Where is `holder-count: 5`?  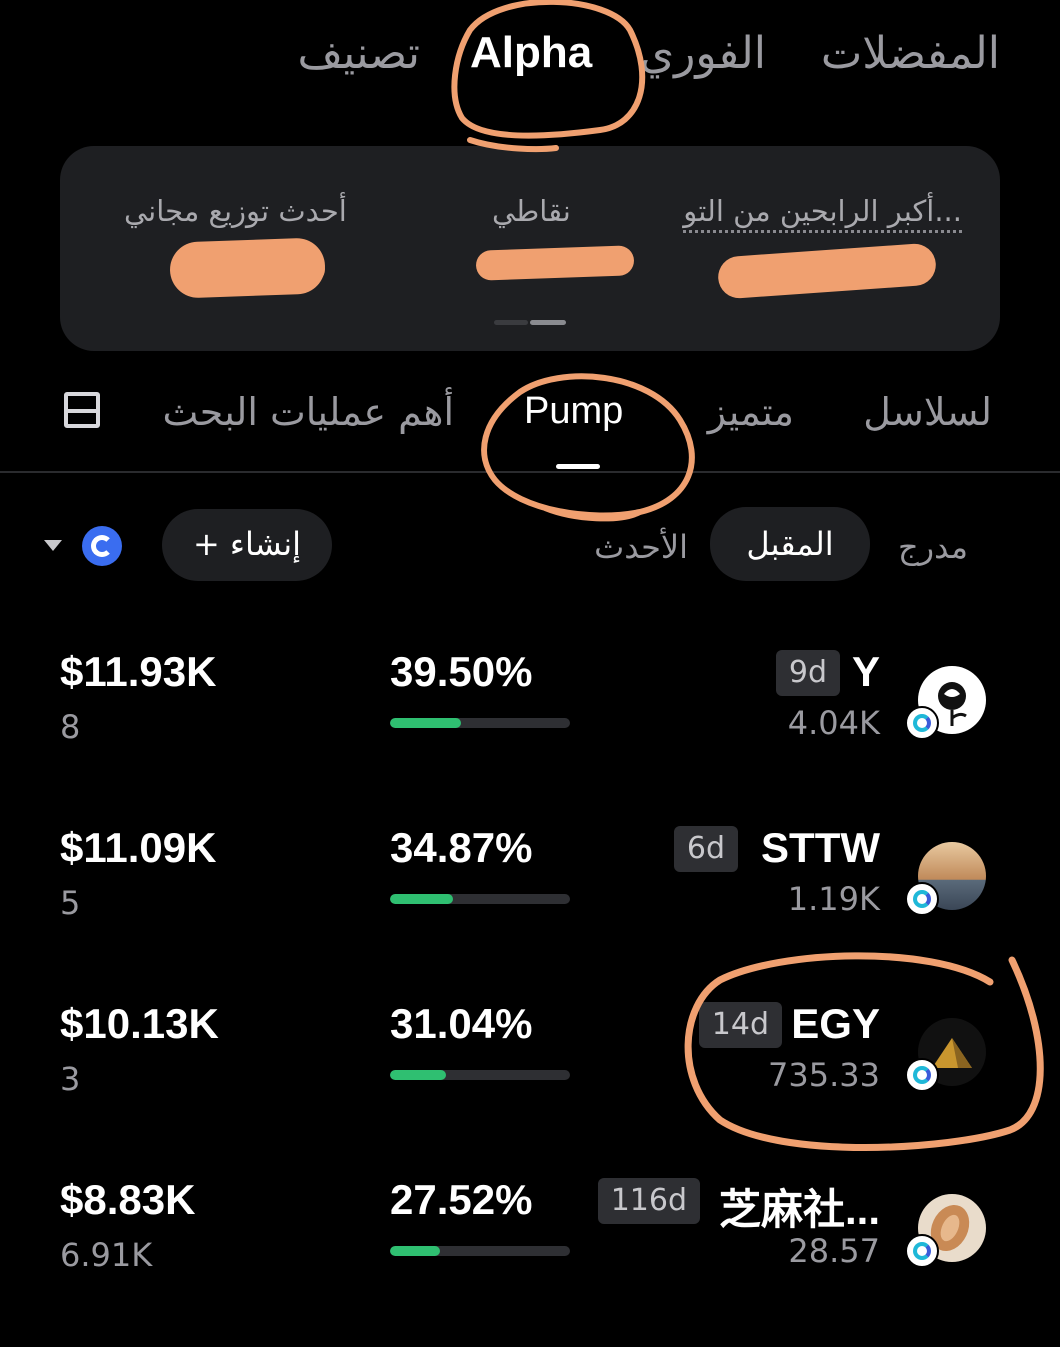
holder-count: 5 is located at coordinates (70, 903).